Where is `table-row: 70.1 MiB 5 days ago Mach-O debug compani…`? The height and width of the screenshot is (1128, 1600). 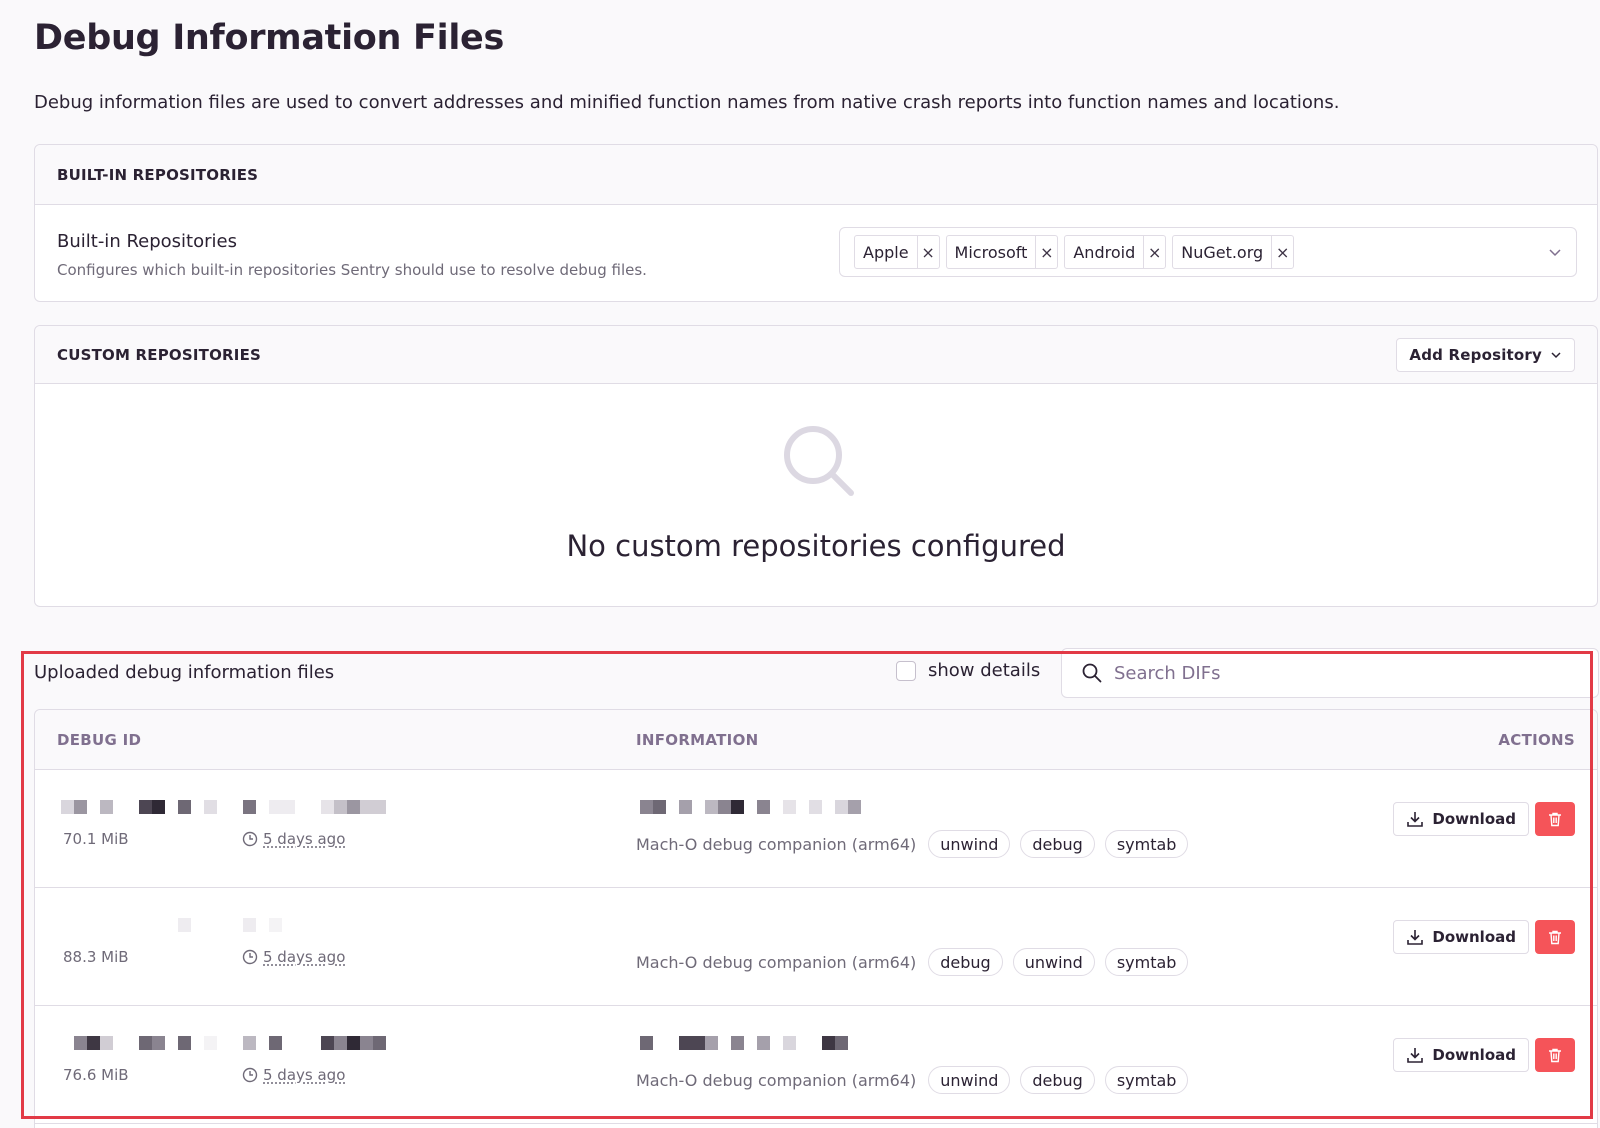
table-row: 70.1 MiB 5 days ago Mach-O debug compani… is located at coordinates (816, 829).